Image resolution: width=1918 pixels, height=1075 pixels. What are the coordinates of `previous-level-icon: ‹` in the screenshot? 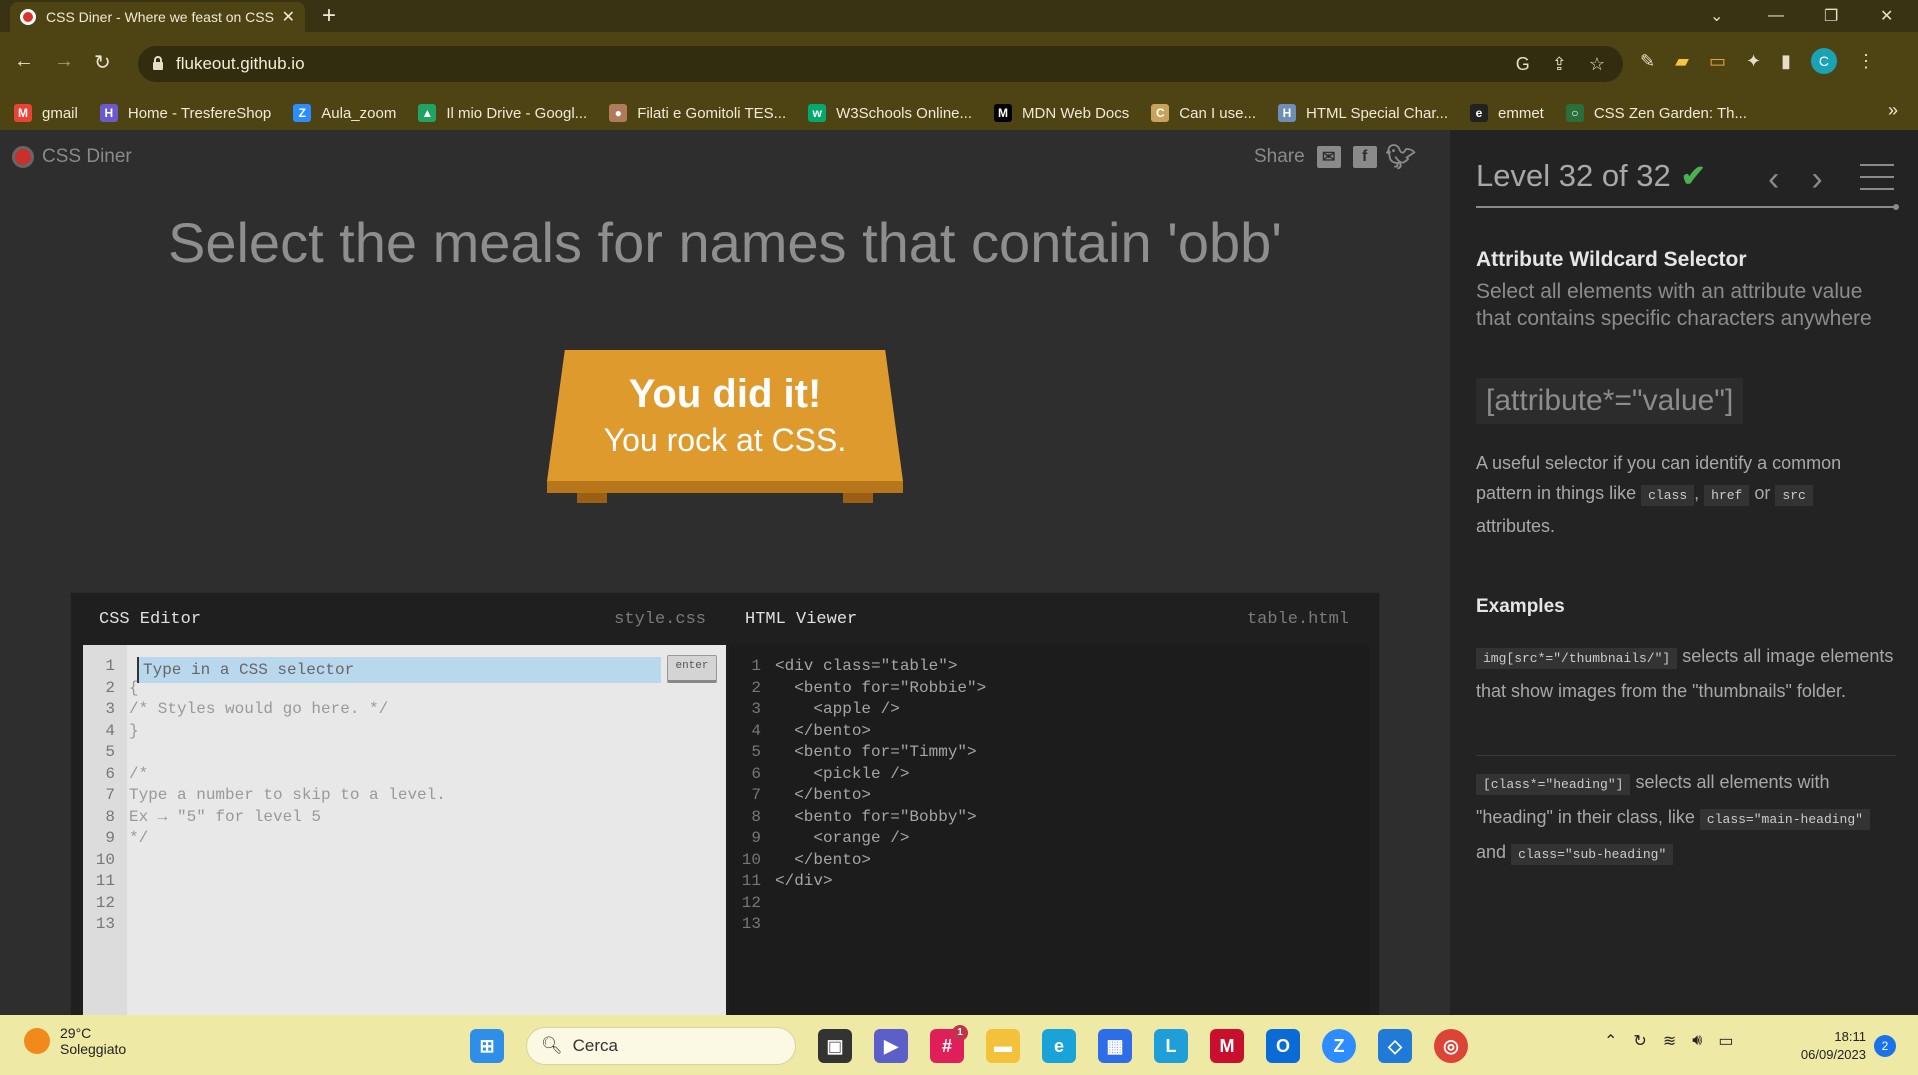 It's located at (1773, 179).